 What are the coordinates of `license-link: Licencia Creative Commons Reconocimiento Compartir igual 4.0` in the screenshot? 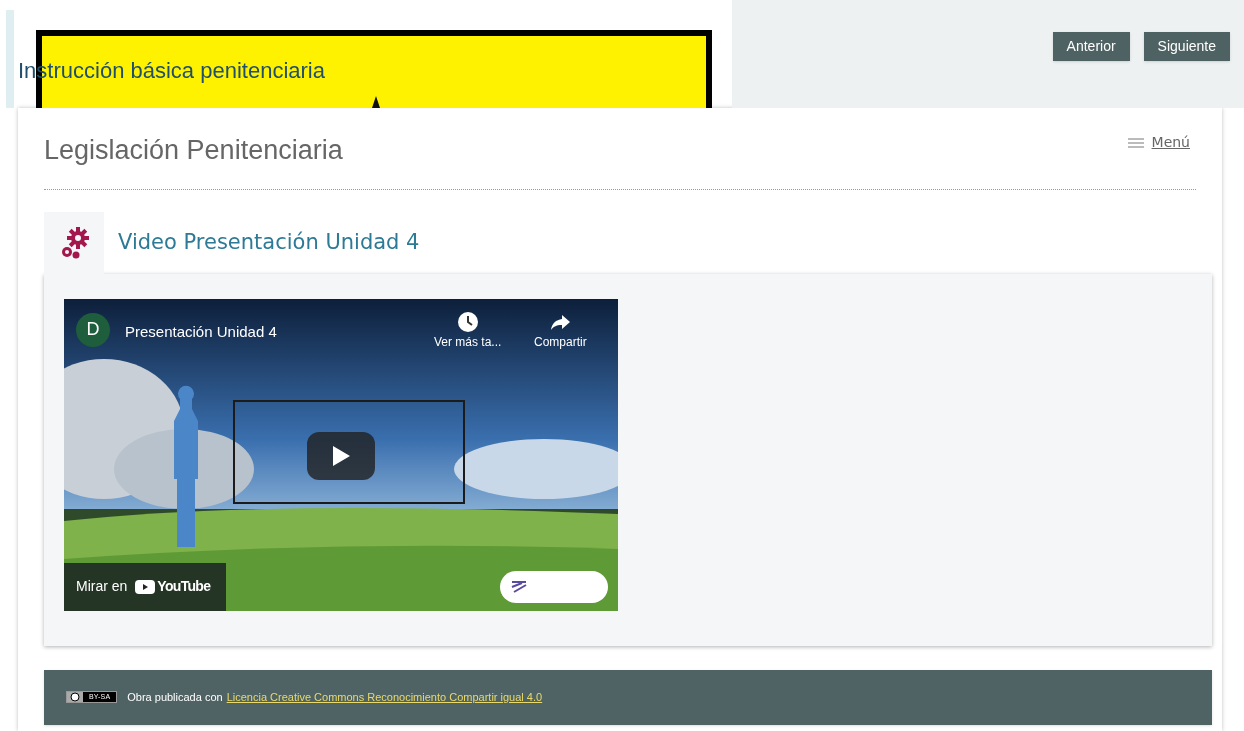 It's located at (384, 697).